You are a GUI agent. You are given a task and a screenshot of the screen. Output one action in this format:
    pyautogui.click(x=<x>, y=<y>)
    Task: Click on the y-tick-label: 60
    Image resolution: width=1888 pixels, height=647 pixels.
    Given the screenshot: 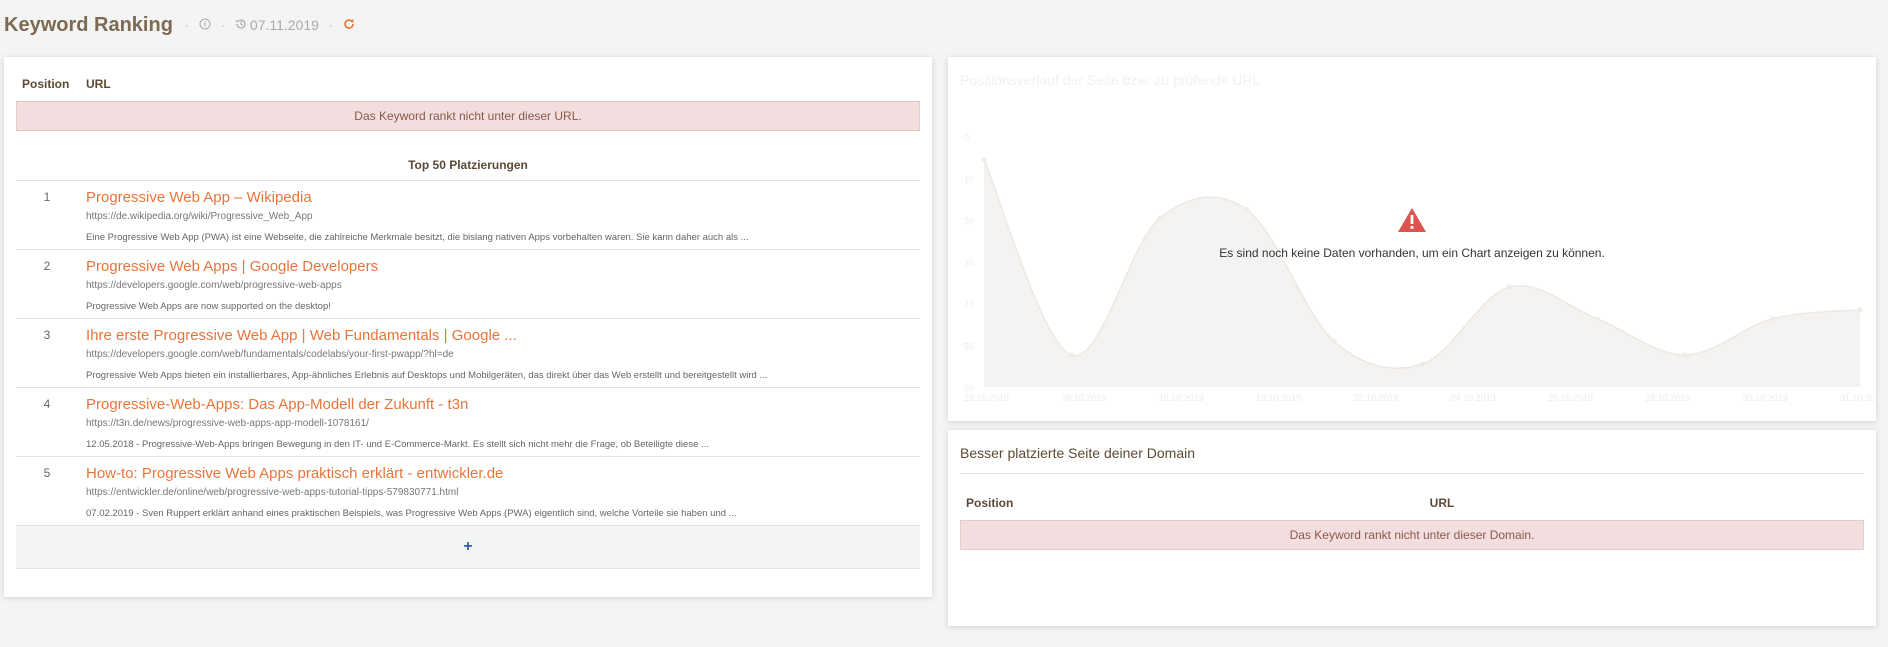 What is the action you would take?
    pyautogui.click(x=969, y=388)
    